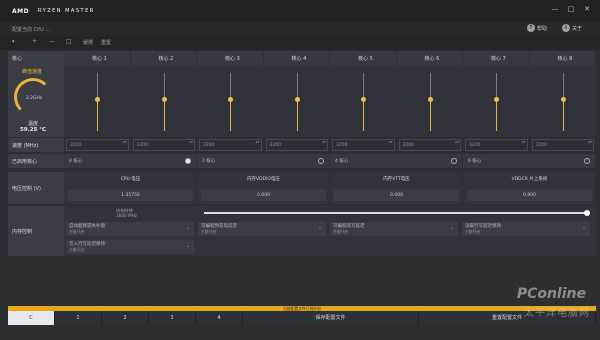  Describe the element at coordinates (551, 294) in the screenshot. I see `watermark-logo: PConline` at that location.